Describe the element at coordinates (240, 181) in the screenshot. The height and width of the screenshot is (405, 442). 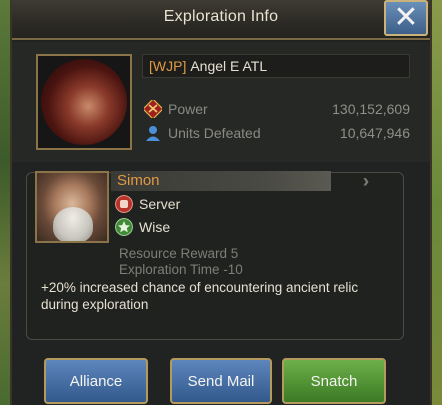
I see `hero-name-bar: Simon ›››` at that location.